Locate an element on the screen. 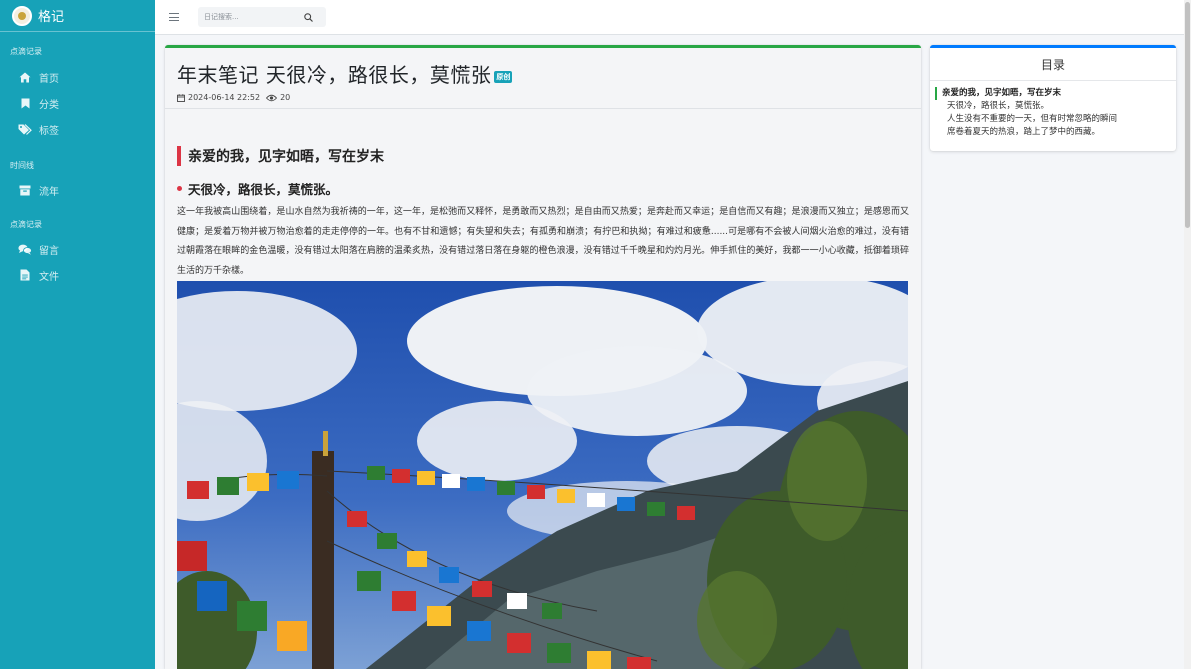 The width and height of the screenshot is (1191, 669). scrollbar-thumb is located at coordinates (1187, 115).